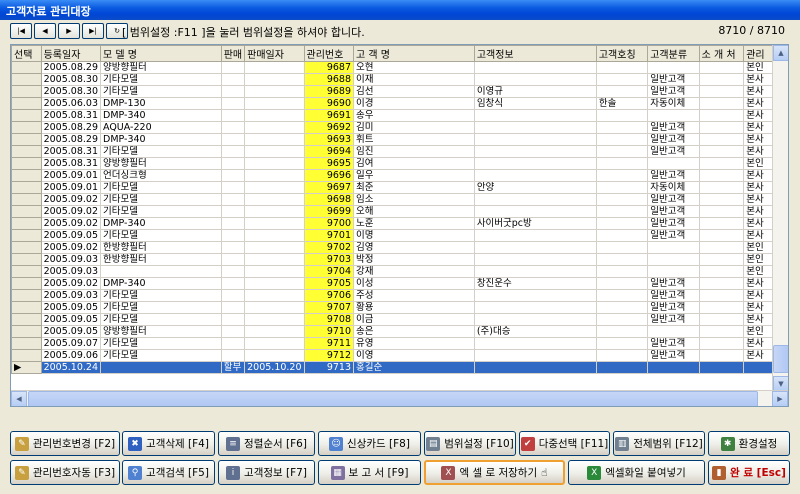 The width and height of the screenshot is (800, 494). Describe the element at coordinates (336, 443) in the screenshot. I see `users-icon: ☺` at that location.